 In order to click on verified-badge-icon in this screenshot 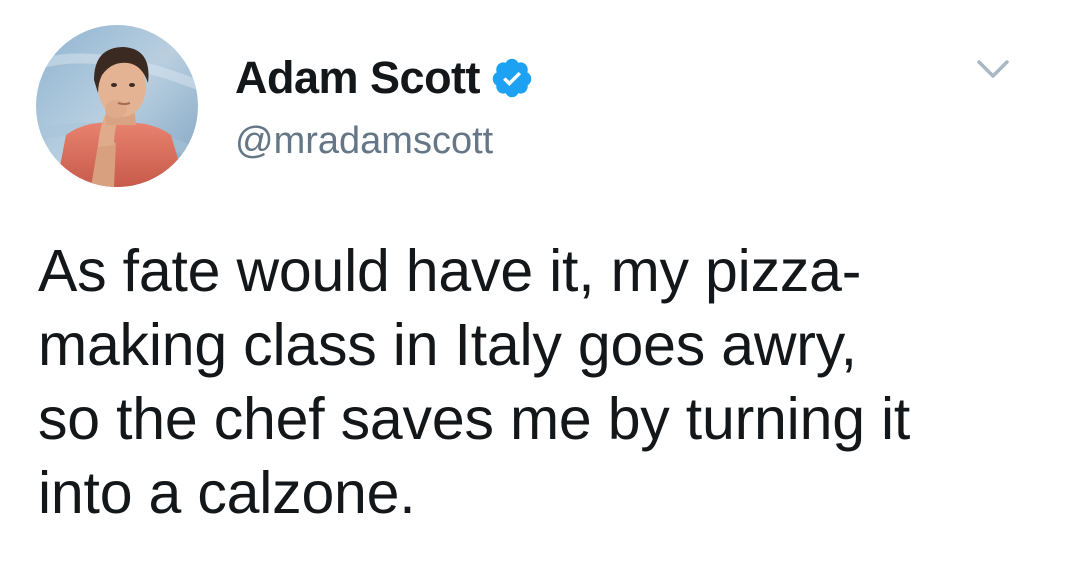, I will do `click(512, 78)`.